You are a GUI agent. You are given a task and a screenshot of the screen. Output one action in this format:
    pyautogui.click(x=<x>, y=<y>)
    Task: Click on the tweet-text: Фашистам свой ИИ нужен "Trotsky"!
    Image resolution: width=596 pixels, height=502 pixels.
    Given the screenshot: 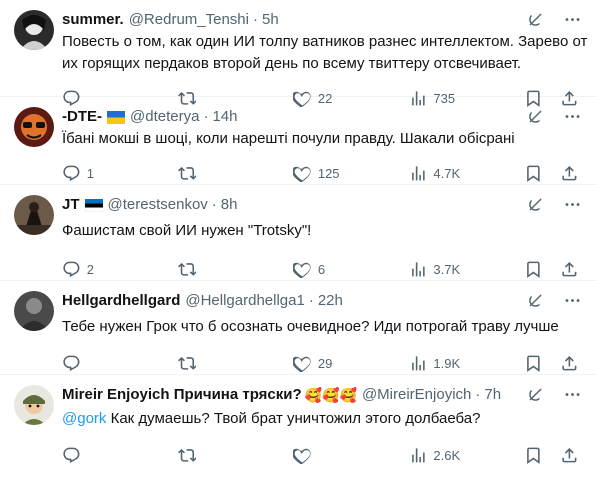 What is the action you would take?
    pyautogui.click(x=187, y=230)
    